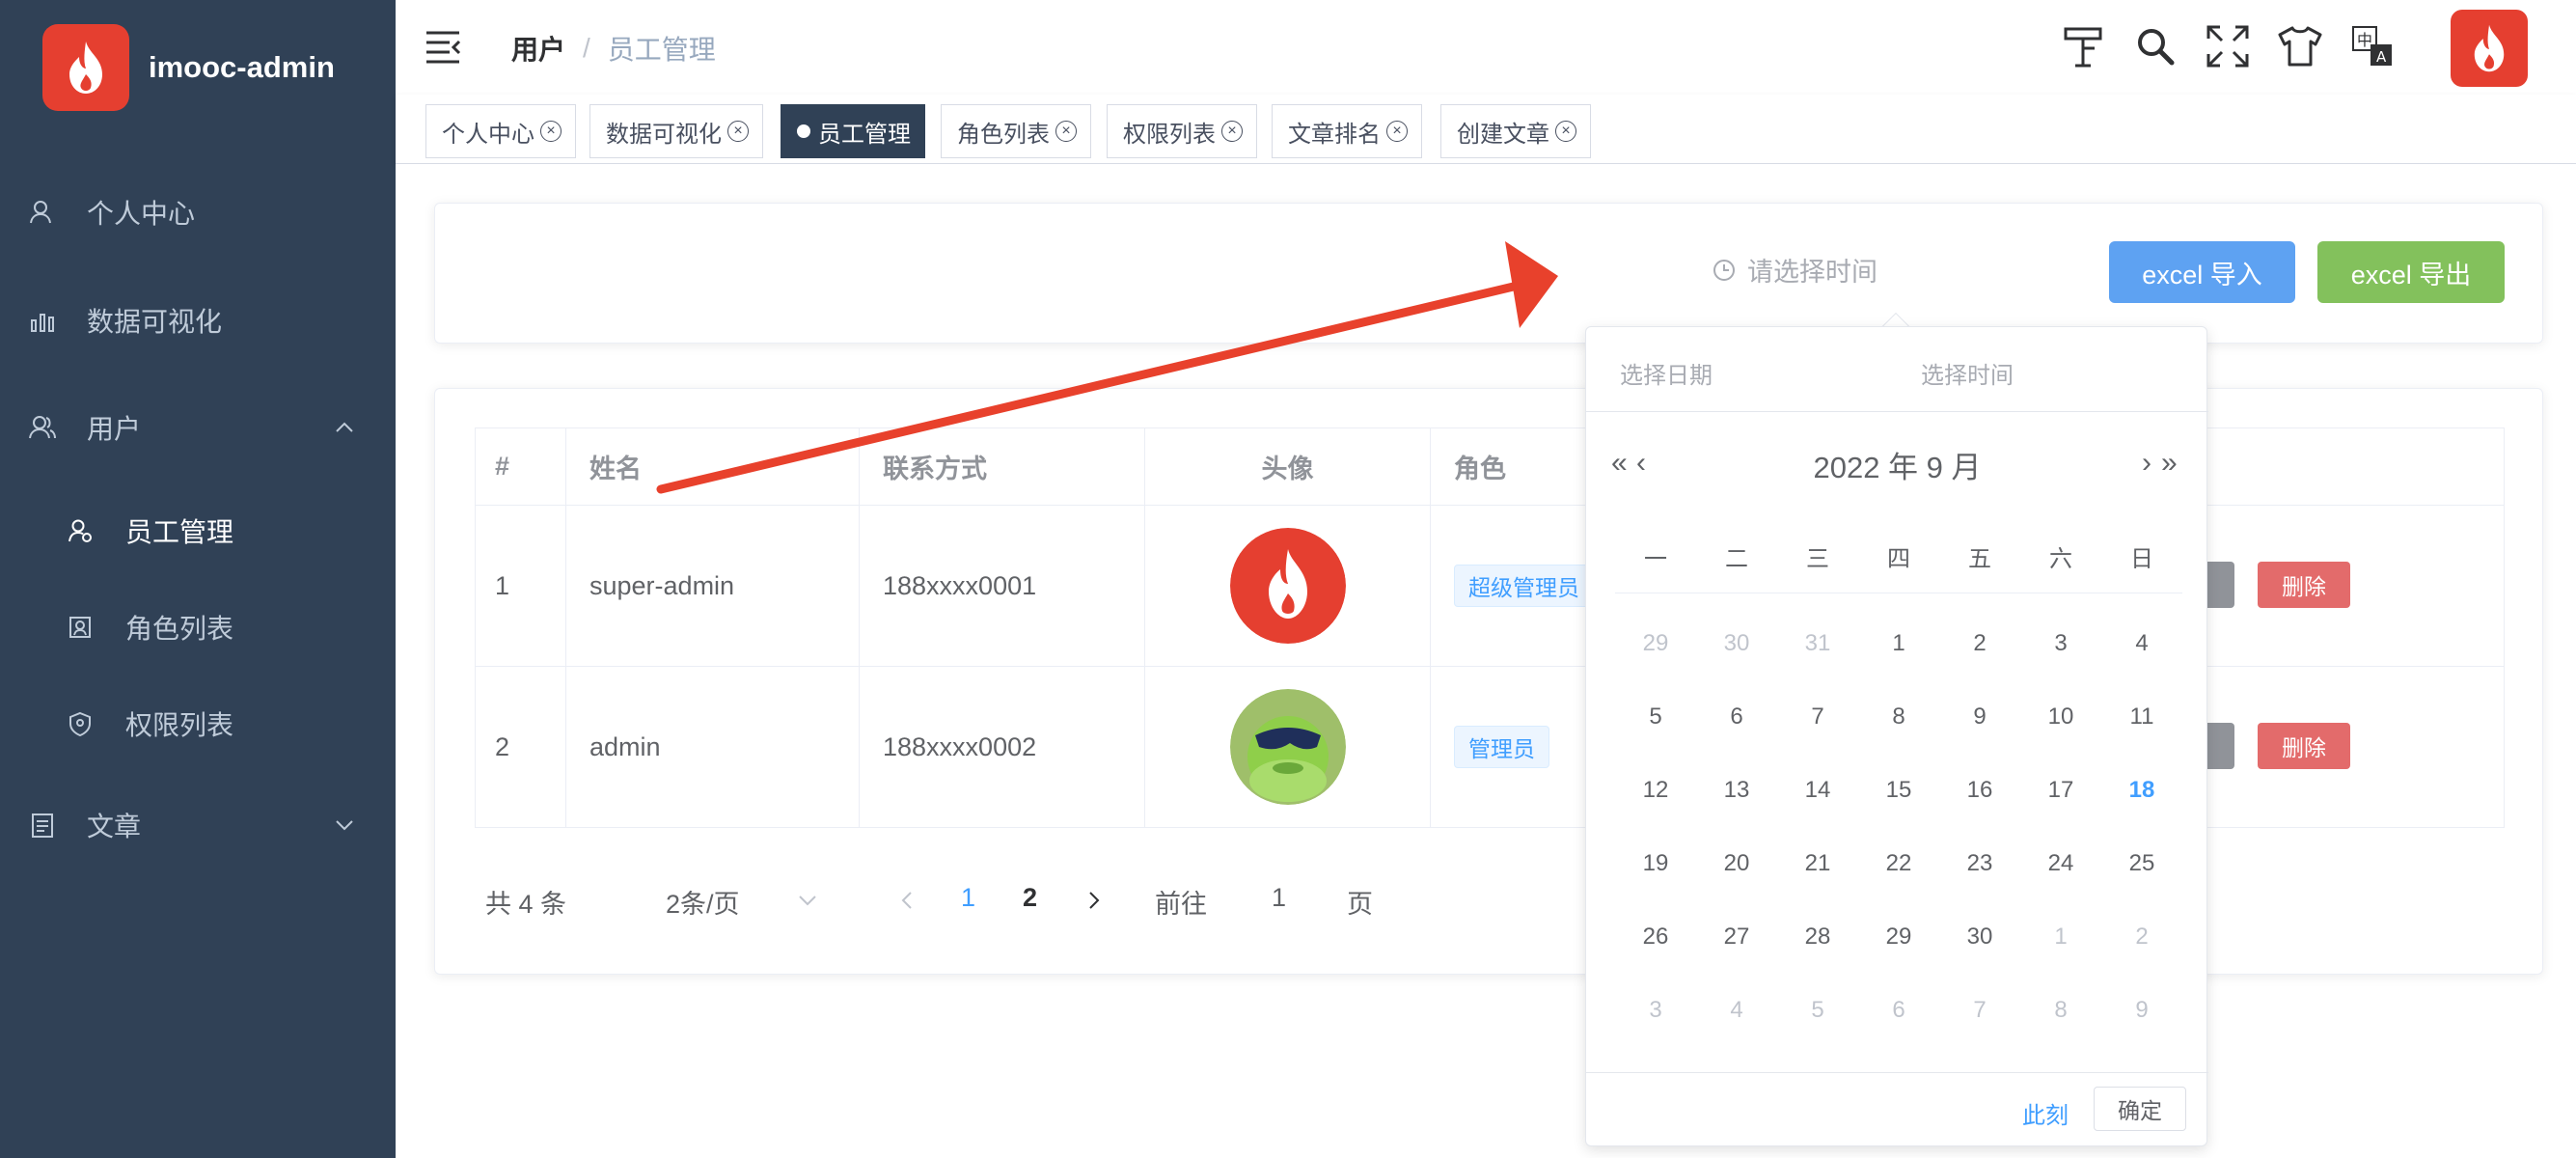  Describe the element at coordinates (2155, 46) in the screenshot. I see `search-icon` at that location.